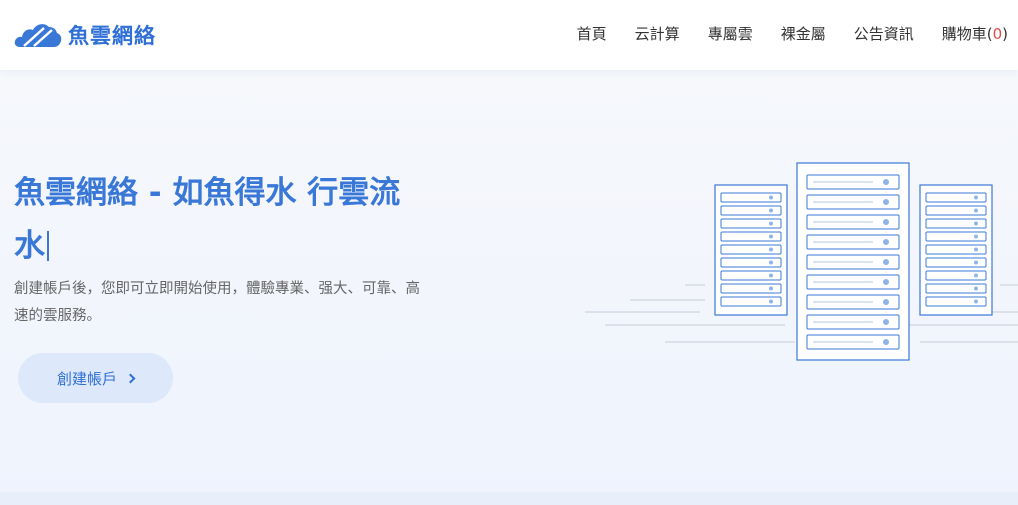 The image size is (1018, 505). What do you see at coordinates (592, 34) in the screenshot?
I see `nav-home: 首頁` at bounding box center [592, 34].